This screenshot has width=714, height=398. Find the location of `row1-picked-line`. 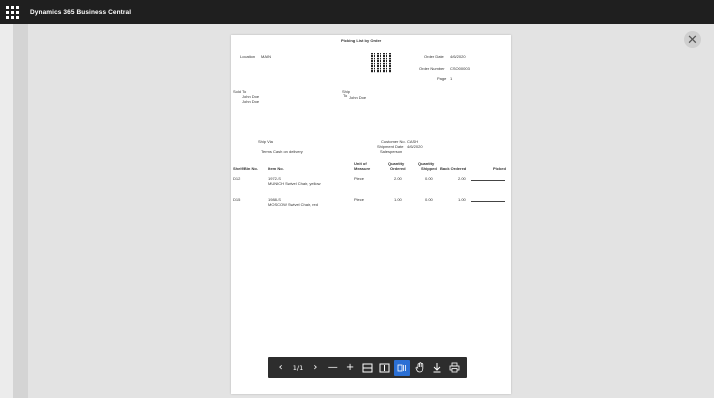

row1-picked-line is located at coordinates (488, 180).